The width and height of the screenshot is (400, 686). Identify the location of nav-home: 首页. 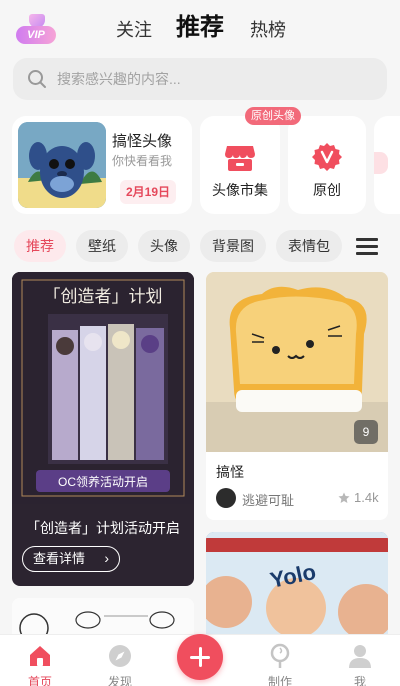
(40, 662).